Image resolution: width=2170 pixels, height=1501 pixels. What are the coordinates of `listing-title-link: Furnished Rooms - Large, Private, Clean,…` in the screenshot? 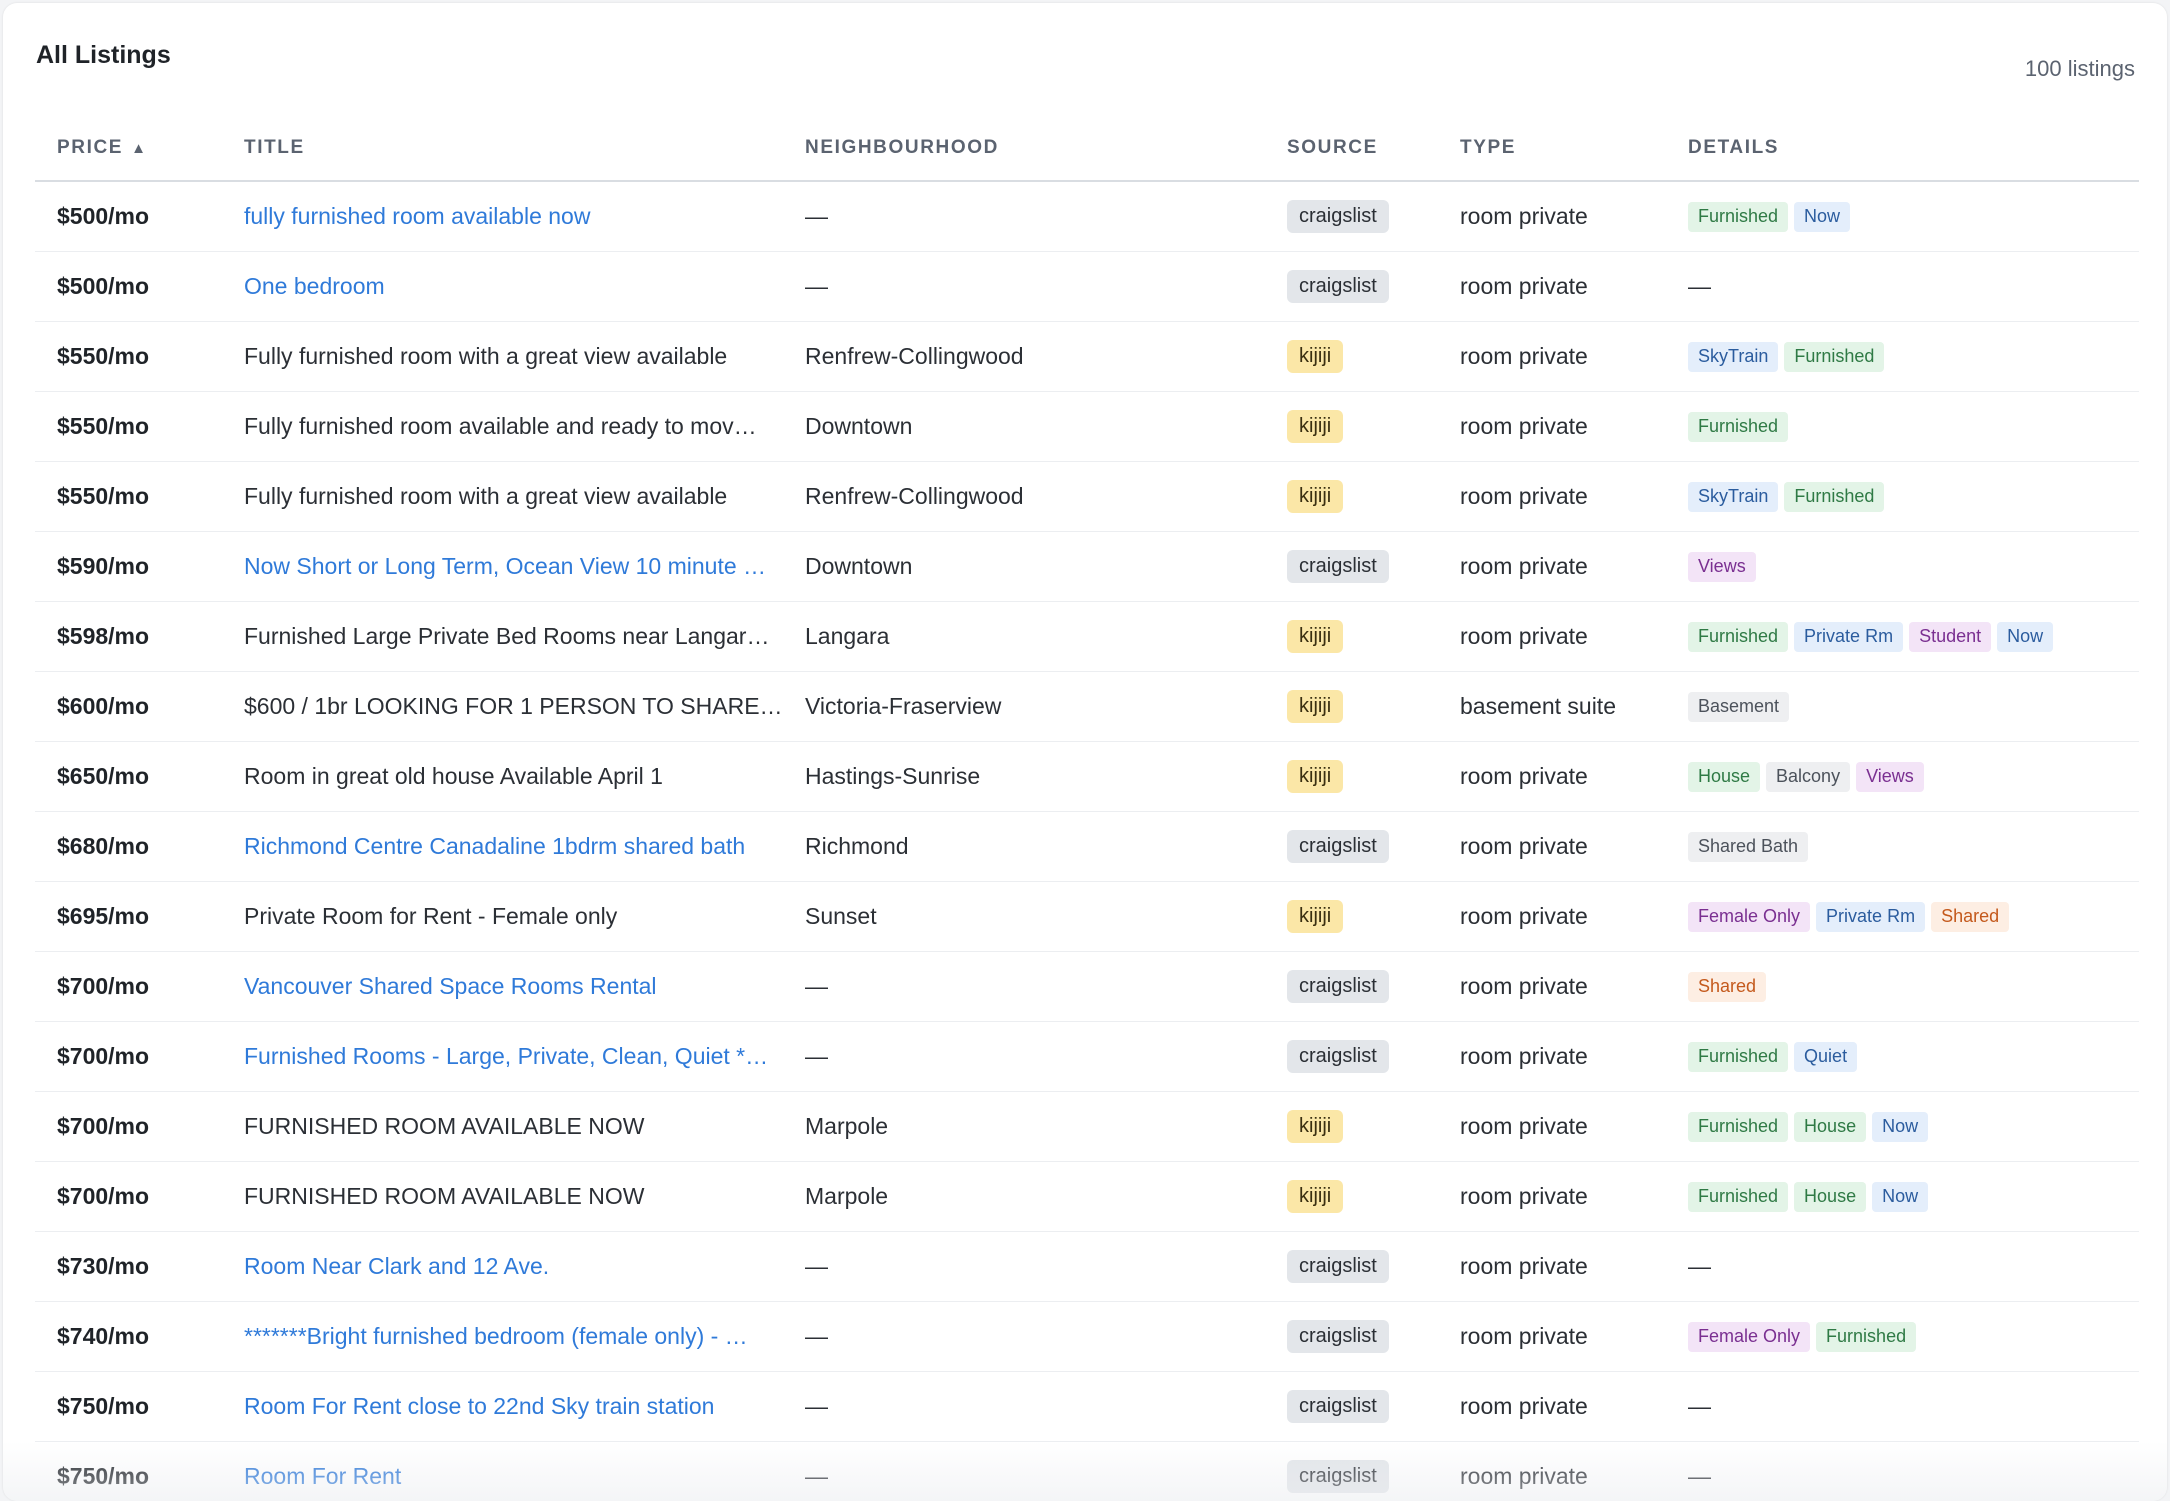 It's located at (506, 1056).